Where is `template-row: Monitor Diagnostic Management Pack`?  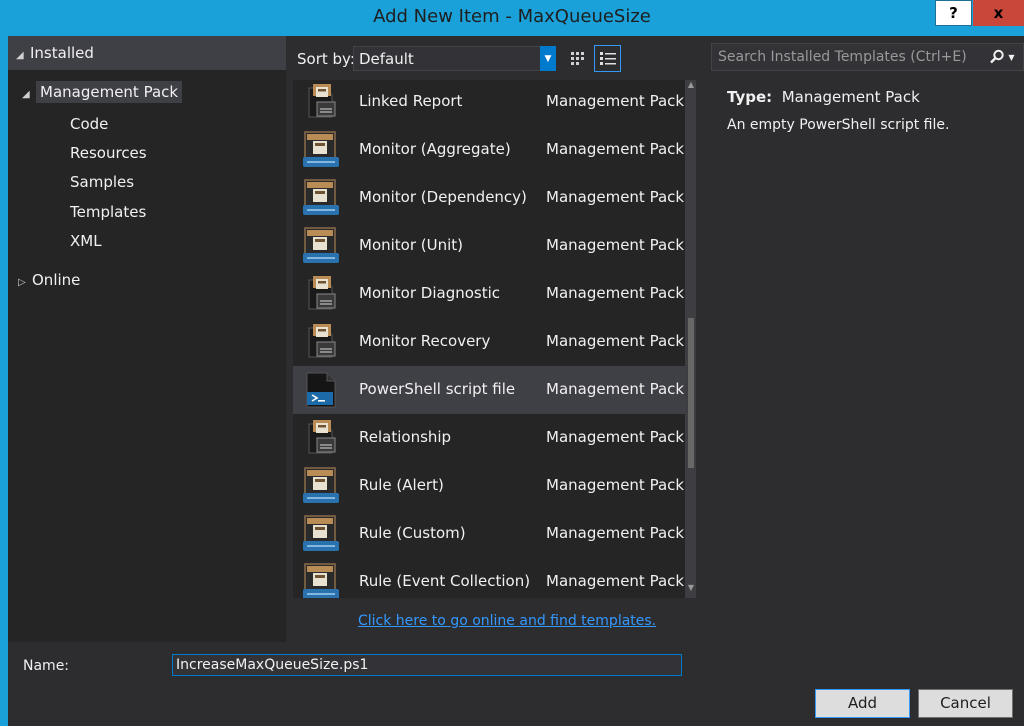
template-row: Monitor Diagnostic Management Pack is located at coordinates (489, 294).